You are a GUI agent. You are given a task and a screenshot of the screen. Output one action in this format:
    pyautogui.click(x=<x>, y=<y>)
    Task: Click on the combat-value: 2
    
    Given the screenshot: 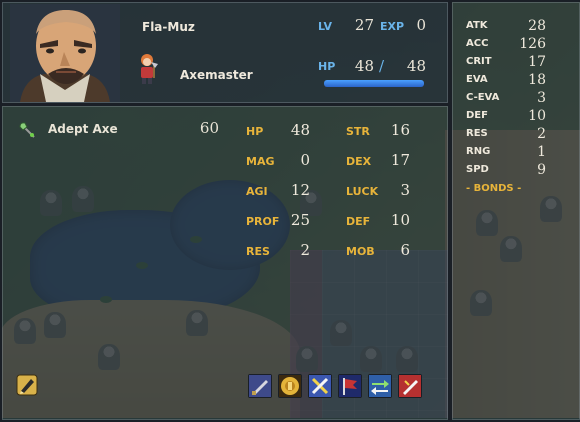 What is the action you would take?
    pyautogui.click(x=541, y=134)
    